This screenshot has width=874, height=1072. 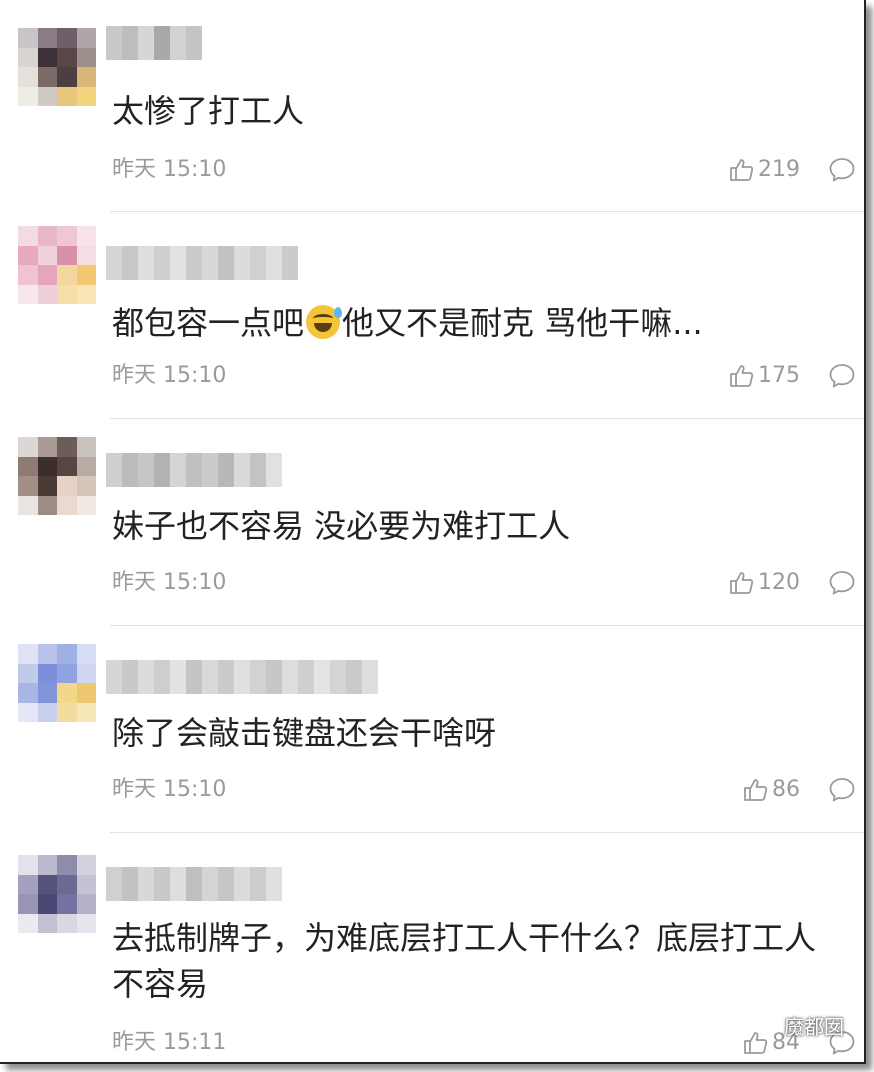 What do you see at coordinates (169, 375) in the screenshot?
I see `comment-time: 昨天 15:10` at bounding box center [169, 375].